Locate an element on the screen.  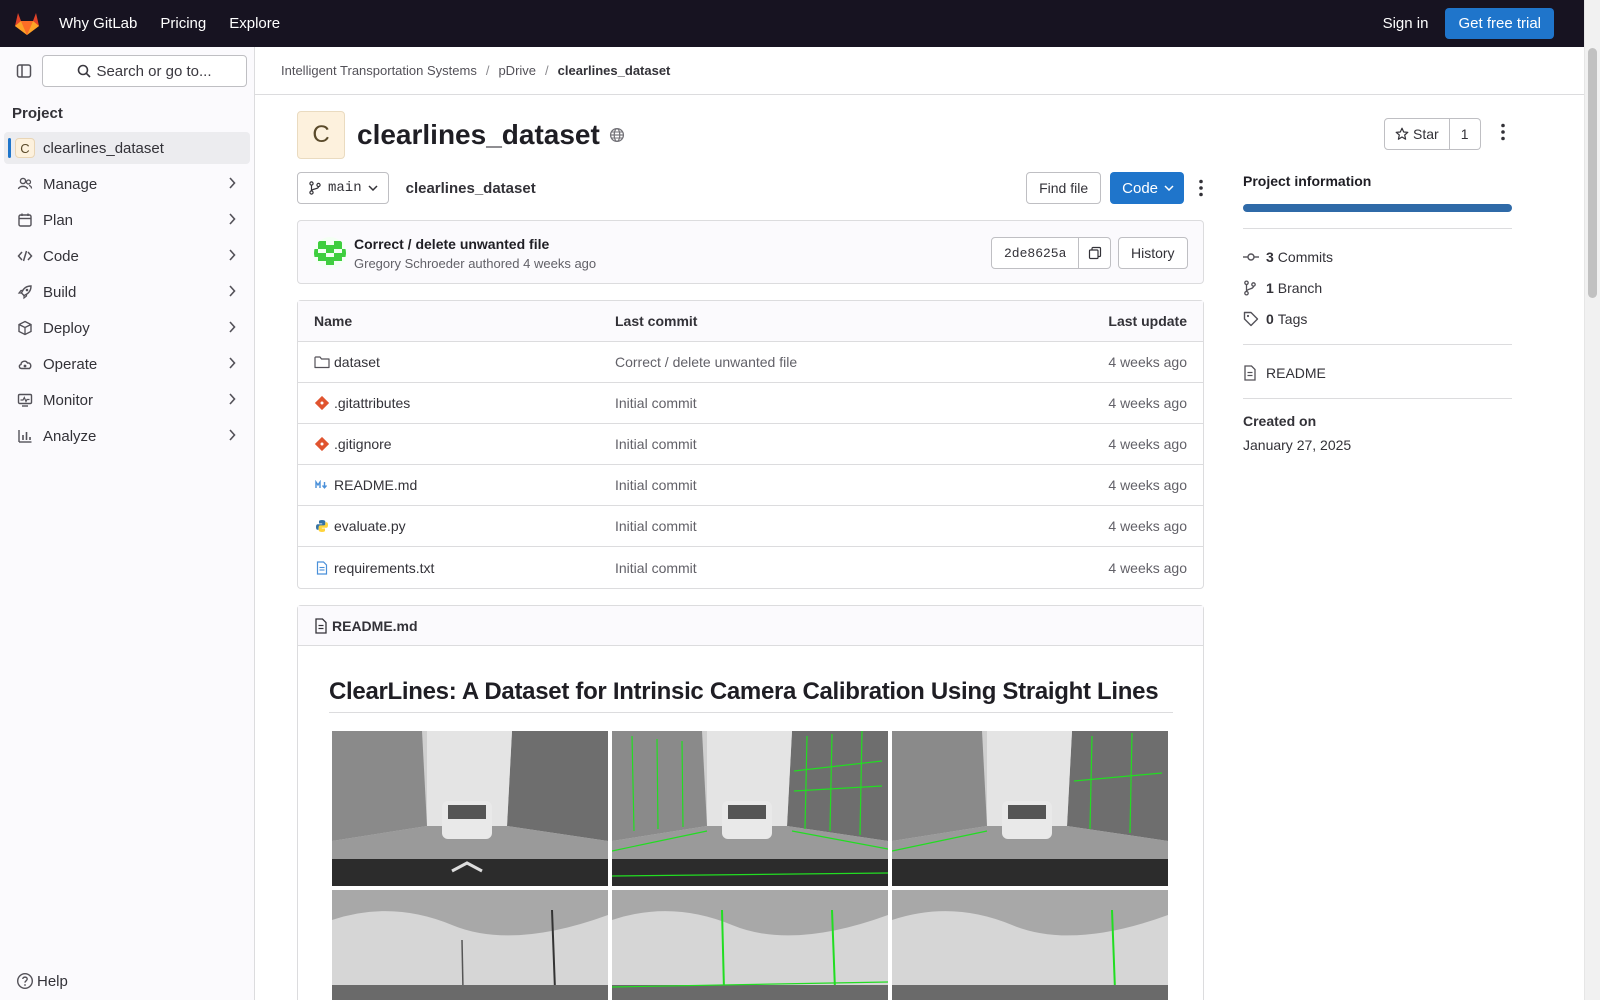
sidebar-item-monitor: Monitor is located at coordinates (127, 400).